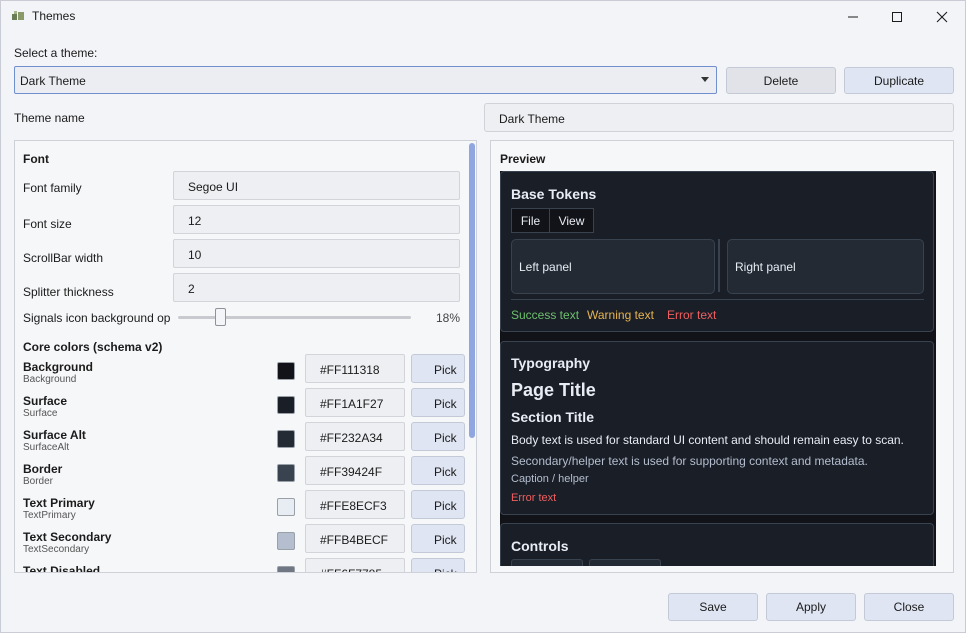 This screenshot has height=633, width=966. I want to click on preview-label: Preview, so click(523, 159).